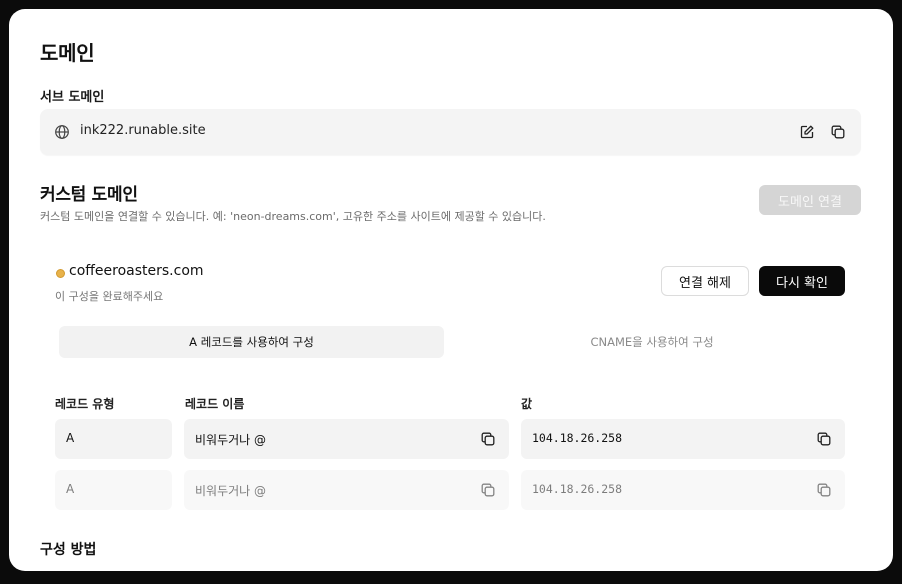 The width and height of the screenshot is (902, 584). I want to click on subdomain-field: ink222.runable.site, so click(450, 132).